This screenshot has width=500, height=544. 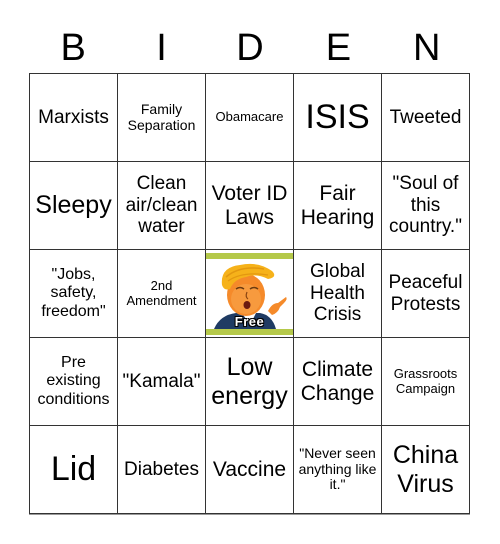 What do you see at coordinates (338, 118) in the screenshot?
I see `bingo-cell: ISIS` at bounding box center [338, 118].